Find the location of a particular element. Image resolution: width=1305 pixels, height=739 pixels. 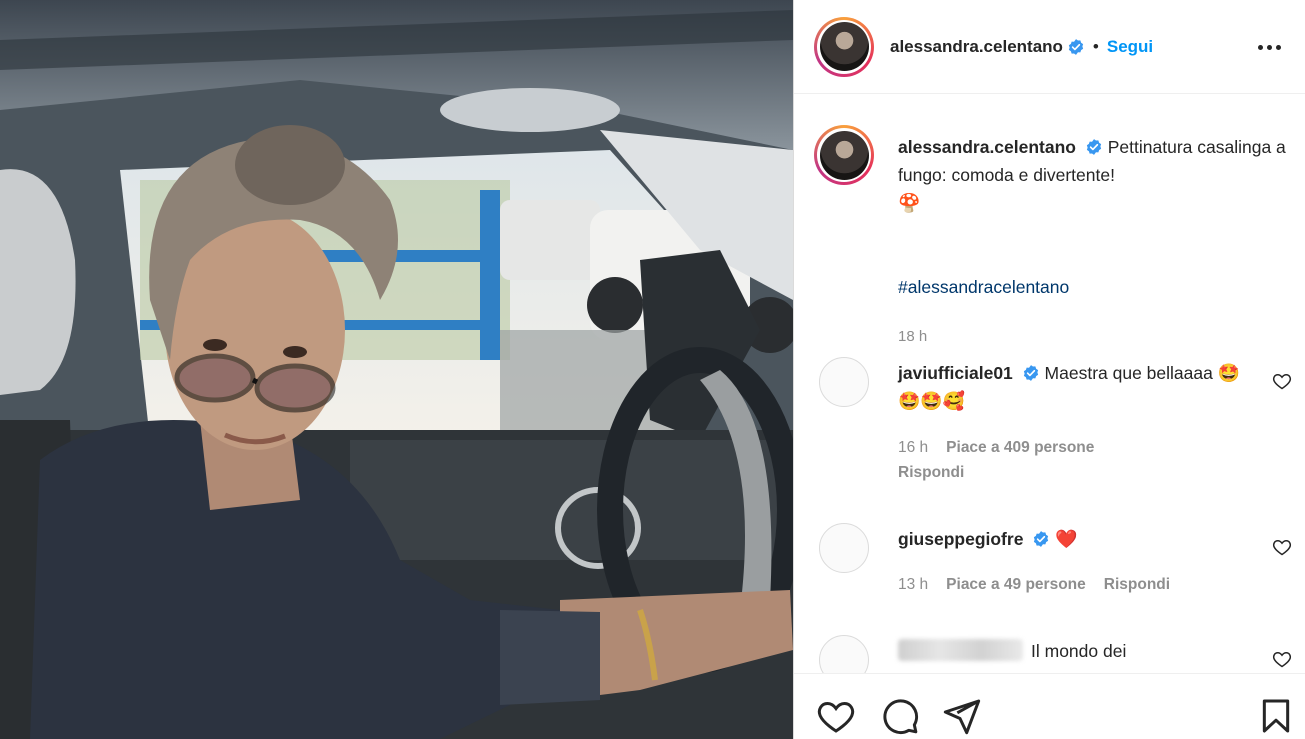

bookmark-icon is located at coordinates (1276, 716).